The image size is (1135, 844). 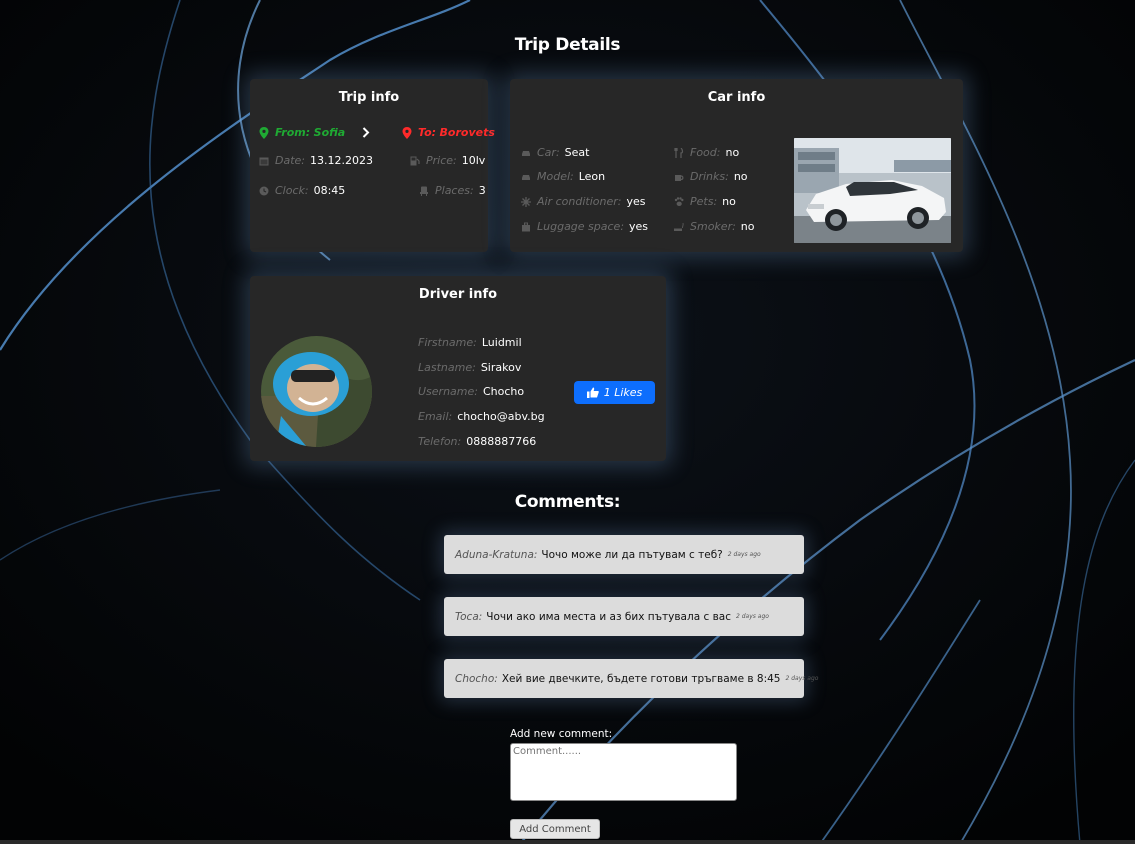 I want to click on car-value: Seat, so click(x=577, y=152).